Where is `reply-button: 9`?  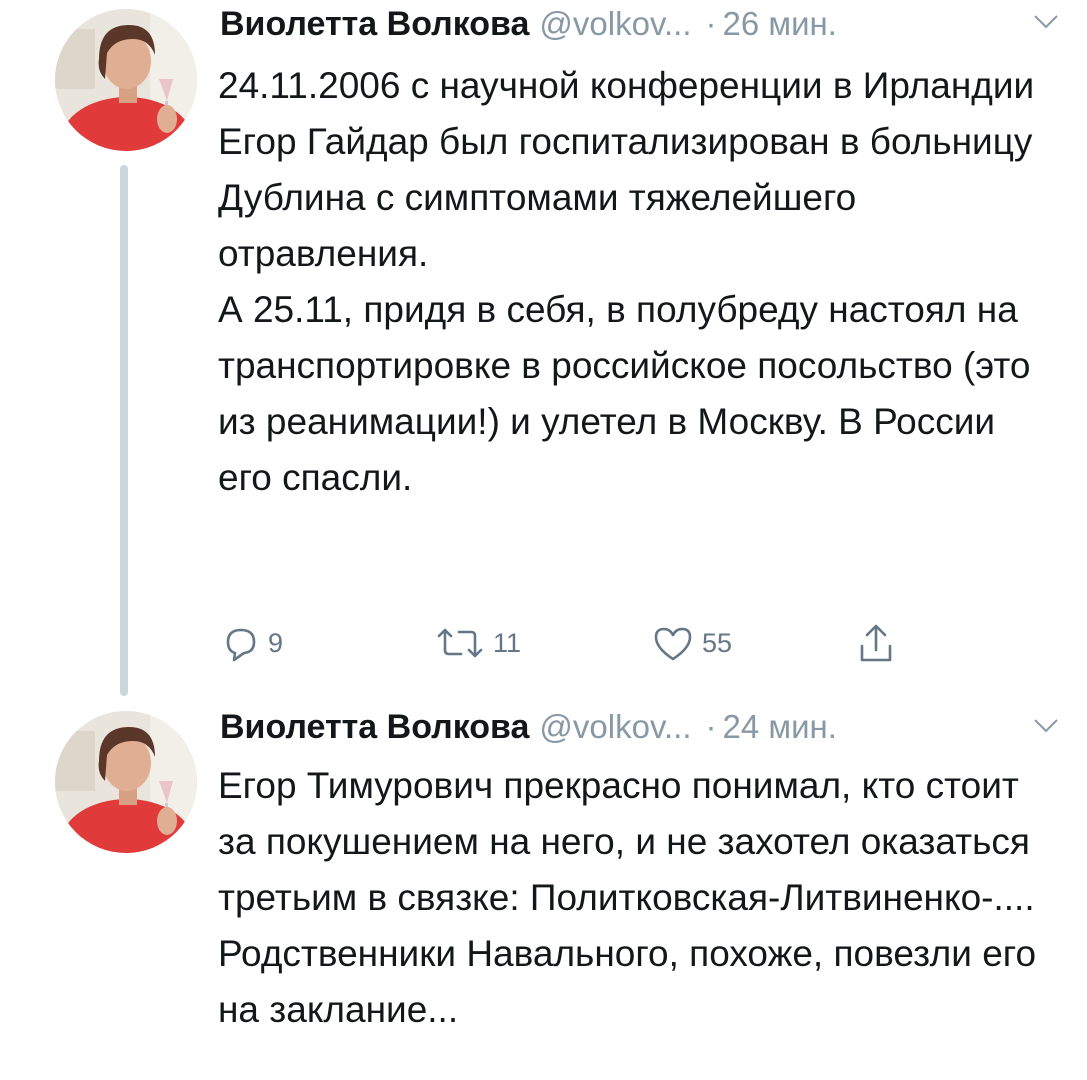
reply-button: 9 is located at coordinates (251, 643).